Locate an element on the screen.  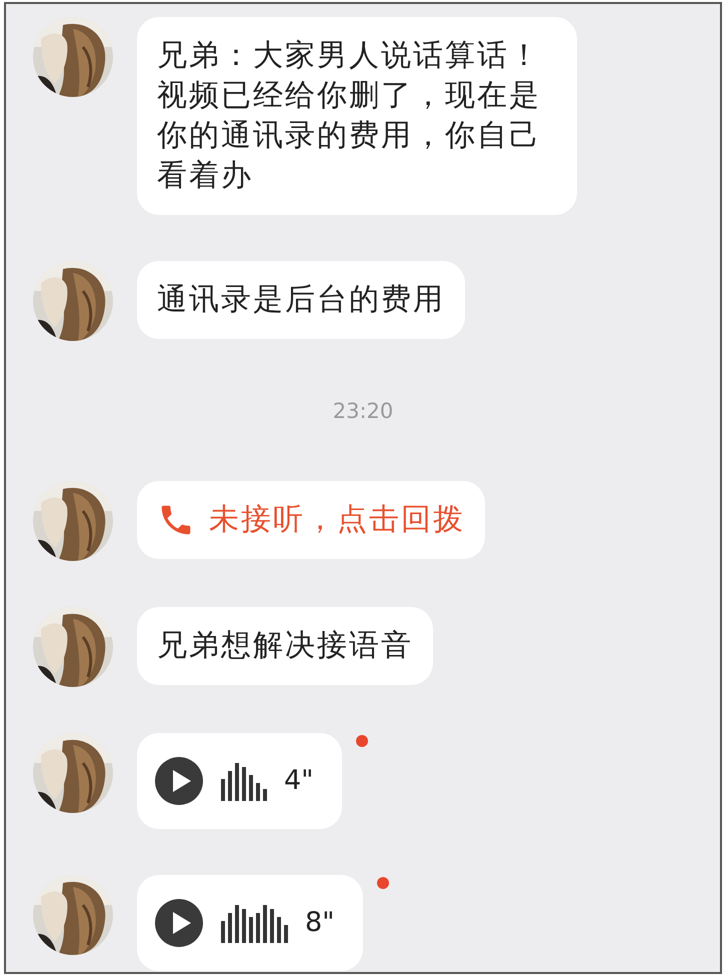
voice-message-bubble: 4" is located at coordinates (239, 781).